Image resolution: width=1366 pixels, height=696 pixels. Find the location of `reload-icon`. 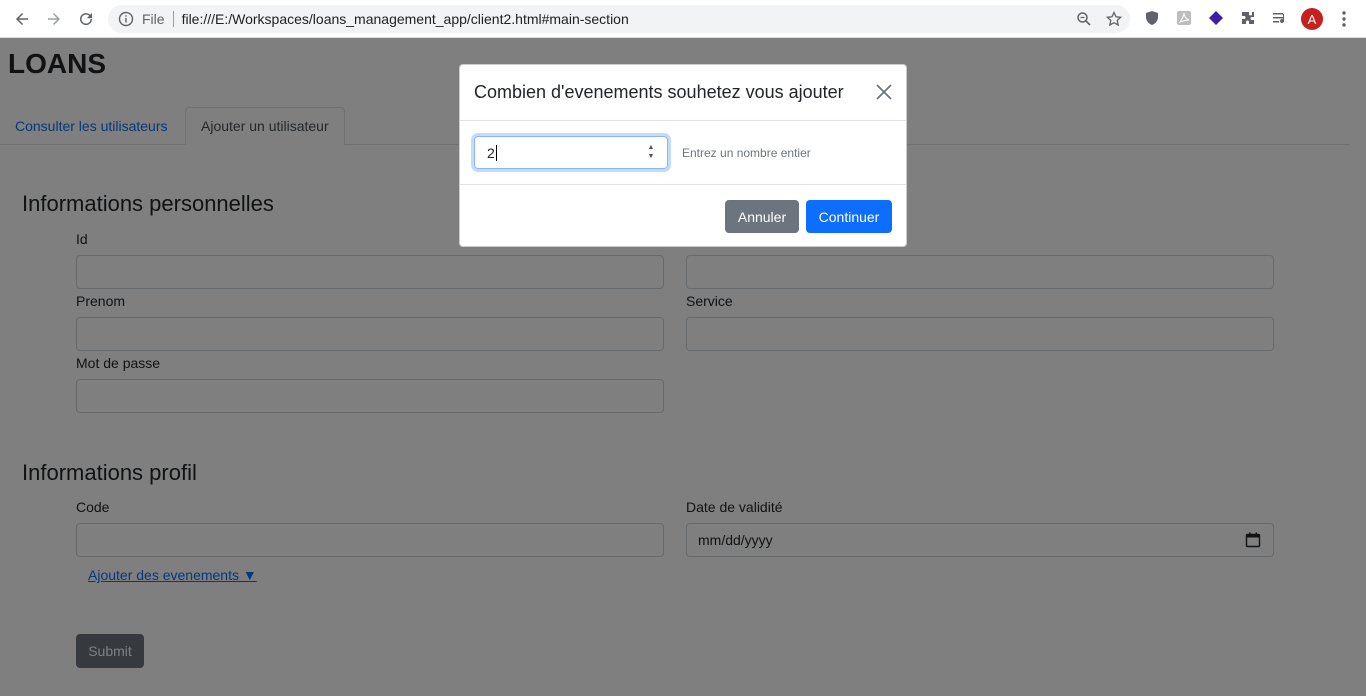

reload-icon is located at coordinates (86, 19).